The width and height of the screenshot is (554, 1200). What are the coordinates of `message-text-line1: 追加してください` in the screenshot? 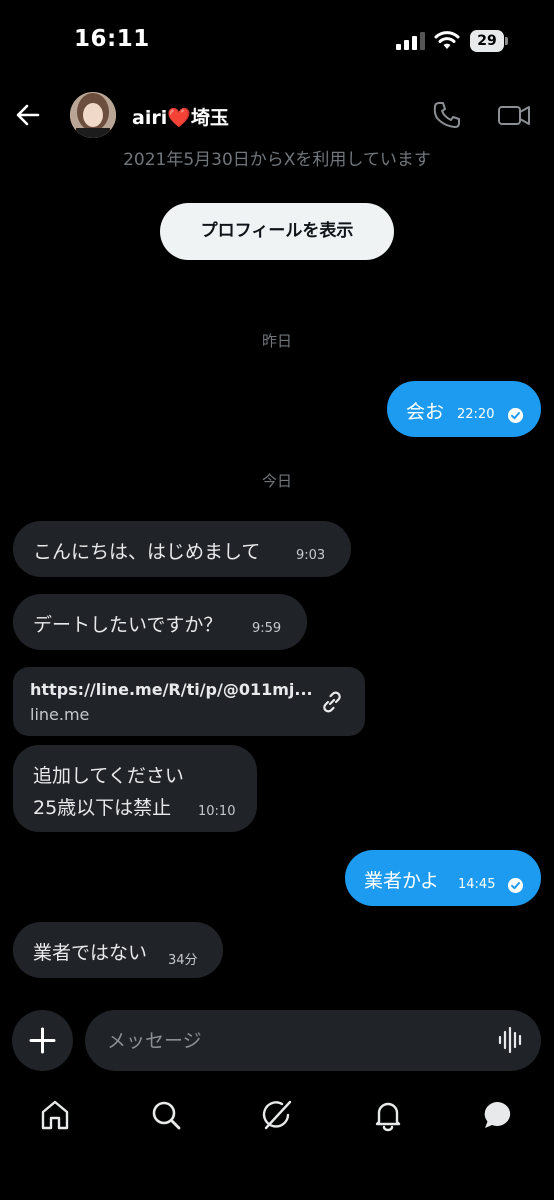 It's located at (108, 776).